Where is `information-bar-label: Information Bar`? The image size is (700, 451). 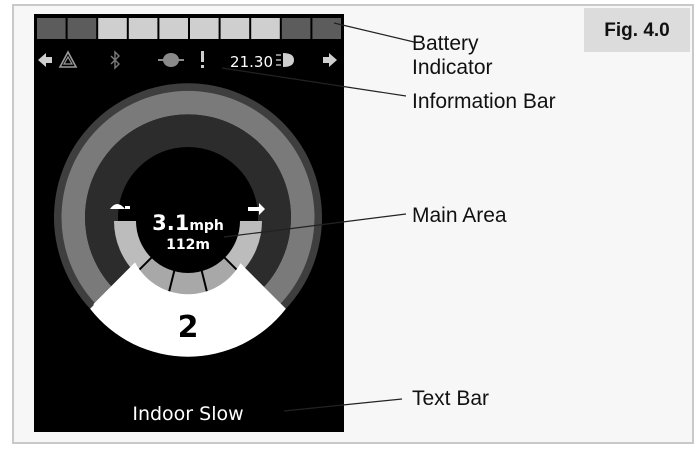 information-bar-label: Information Bar is located at coordinates (484, 101).